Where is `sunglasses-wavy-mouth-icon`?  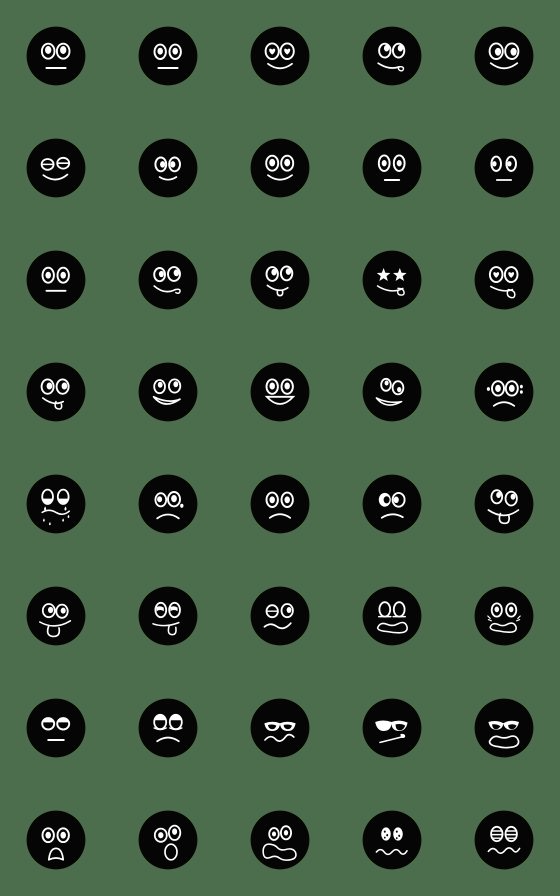 sunglasses-wavy-mouth-icon is located at coordinates (280, 728).